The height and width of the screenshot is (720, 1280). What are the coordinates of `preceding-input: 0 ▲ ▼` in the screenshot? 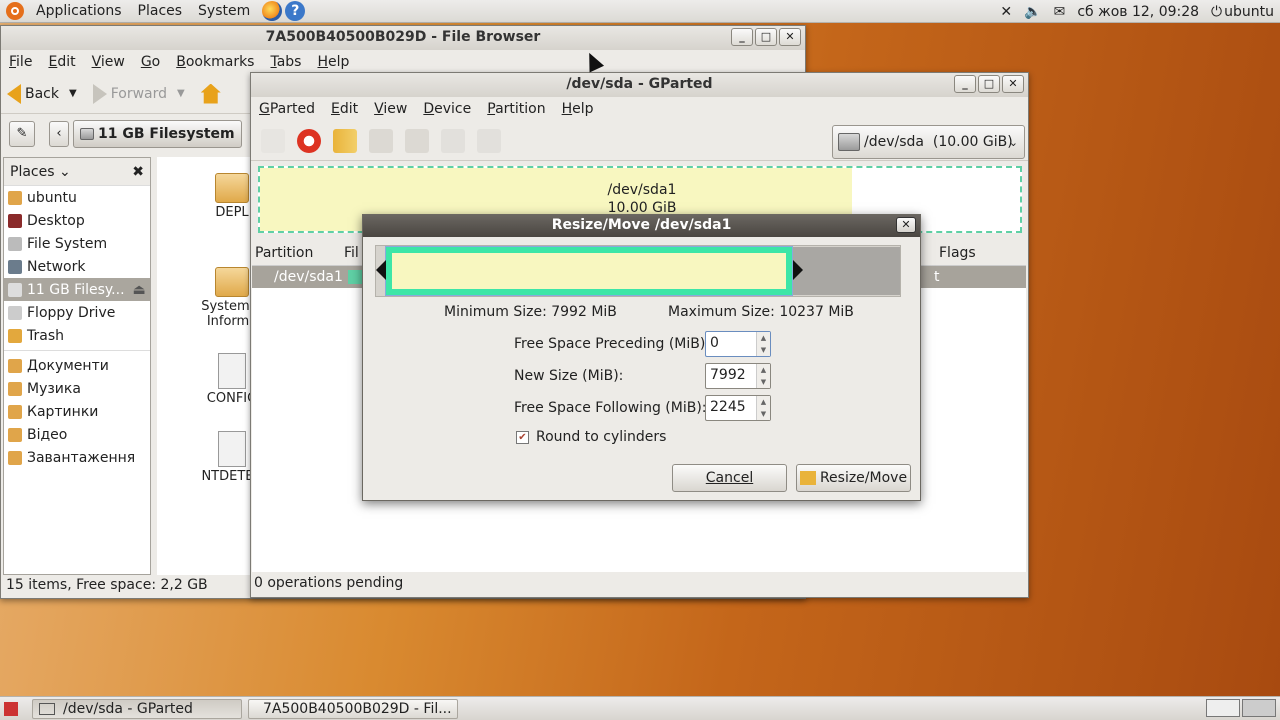 It's located at (738, 344).